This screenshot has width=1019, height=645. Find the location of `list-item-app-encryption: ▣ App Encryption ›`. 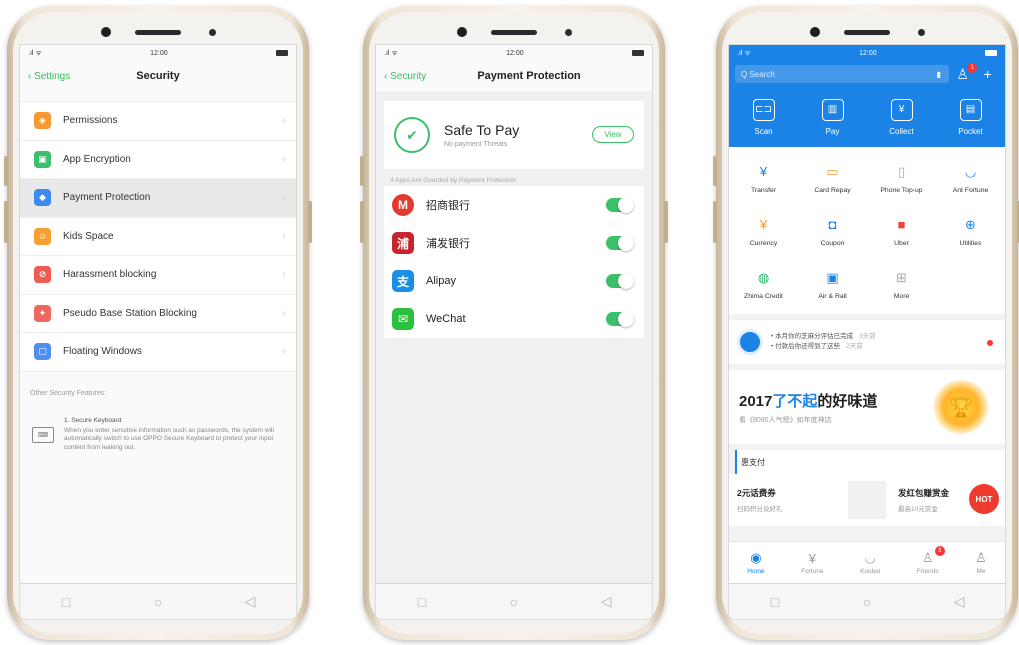

list-item-app-encryption: ▣ App Encryption › is located at coordinates (158, 159).